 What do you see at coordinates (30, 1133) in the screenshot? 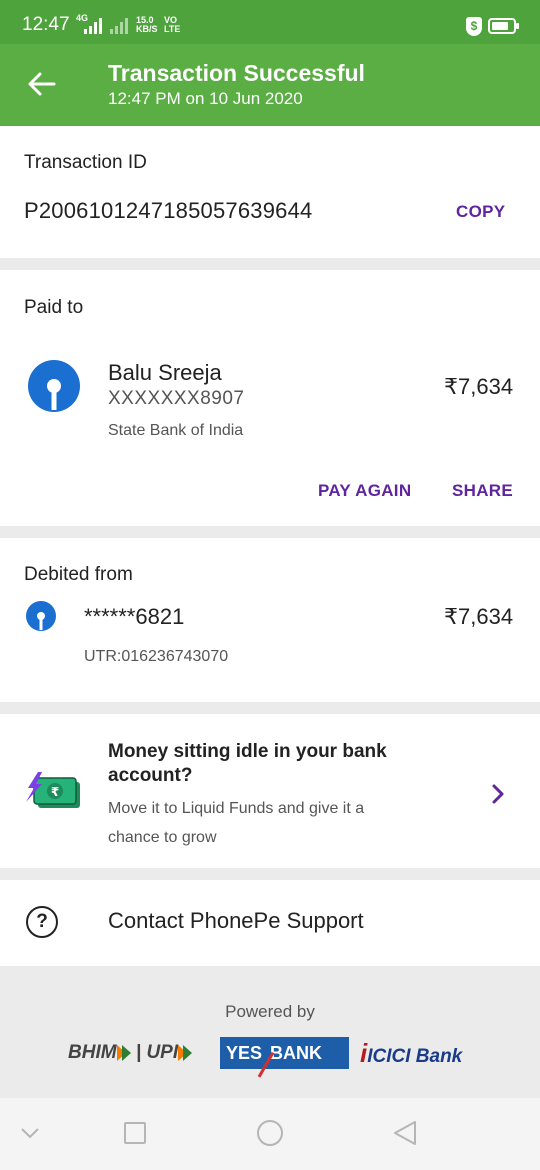
I see `chevron-down-icon` at bounding box center [30, 1133].